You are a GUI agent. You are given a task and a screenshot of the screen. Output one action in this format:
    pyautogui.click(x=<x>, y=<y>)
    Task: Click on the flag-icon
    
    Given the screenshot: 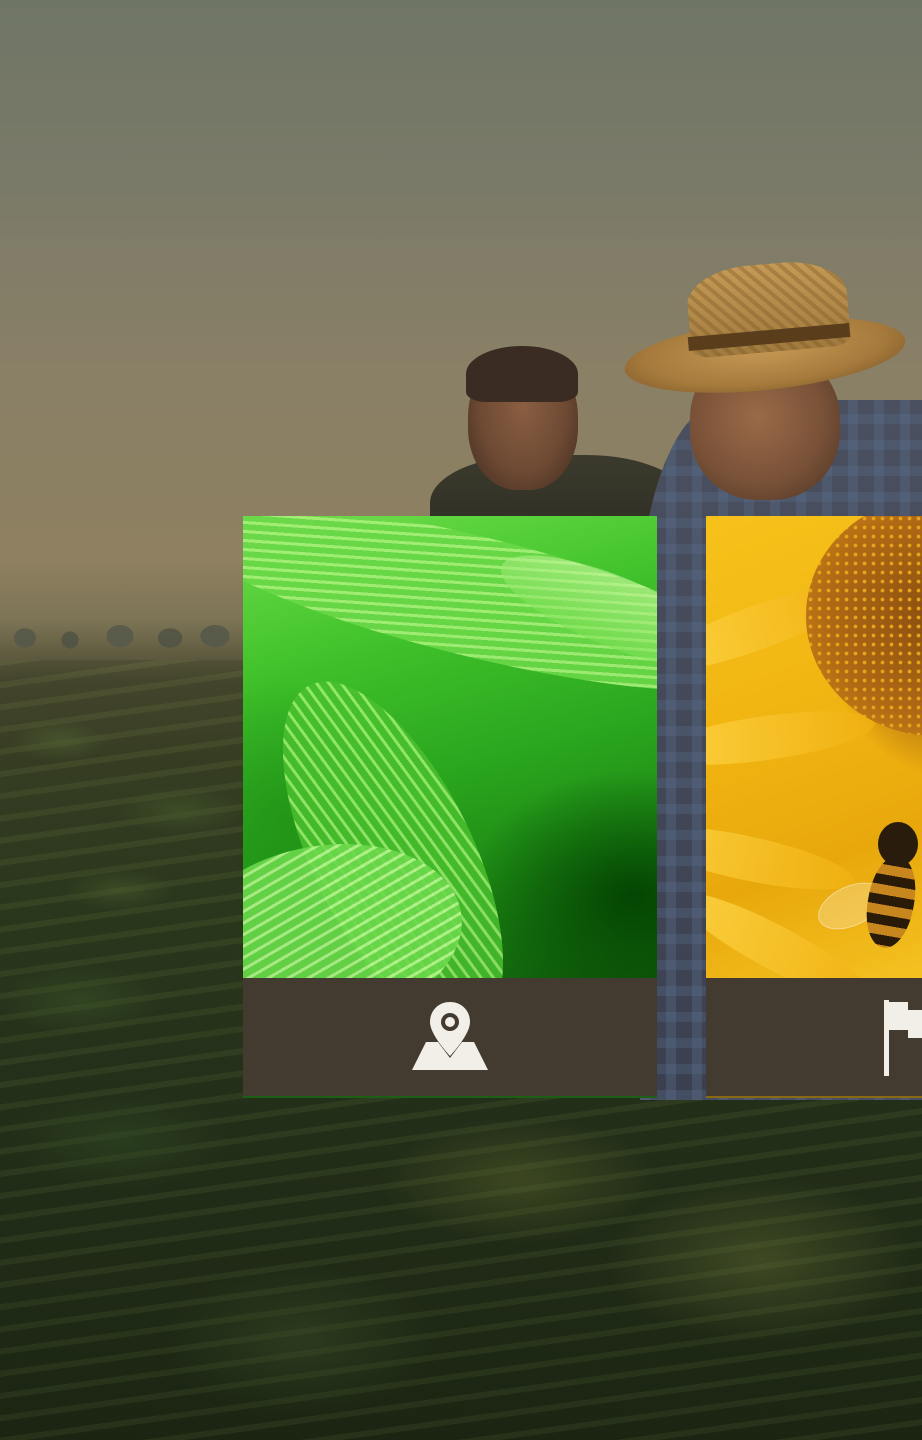 What is the action you would take?
    pyautogui.click(x=903, y=1037)
    